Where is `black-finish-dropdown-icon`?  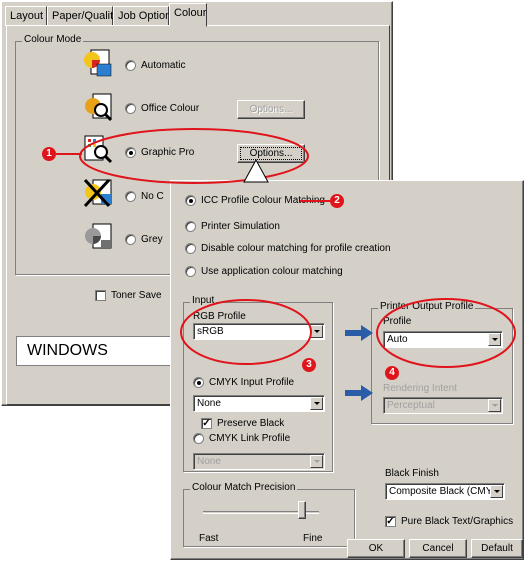
black-finish-dropdown-icon is located at coordinates (496, 491).